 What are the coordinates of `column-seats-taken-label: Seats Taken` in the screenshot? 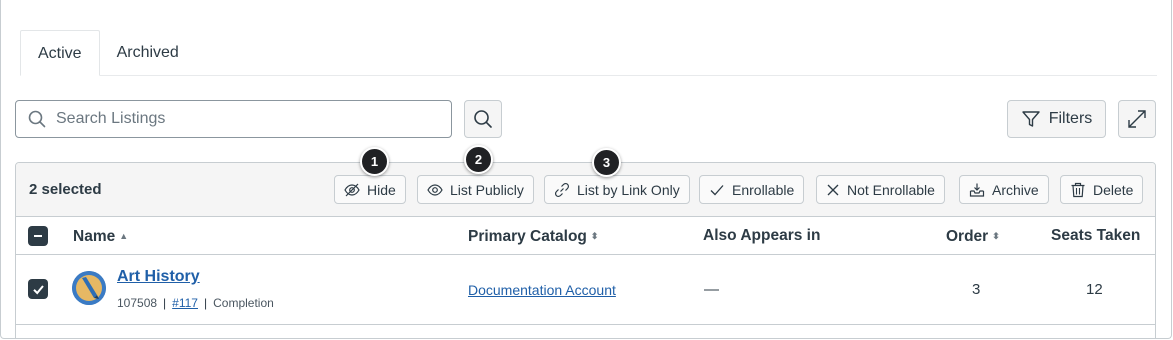 It's located at (1096, 235).